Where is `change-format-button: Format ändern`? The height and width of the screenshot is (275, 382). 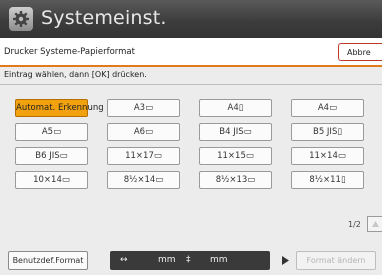 change-format-button: Format ändern is located at coordinates (336, 260).